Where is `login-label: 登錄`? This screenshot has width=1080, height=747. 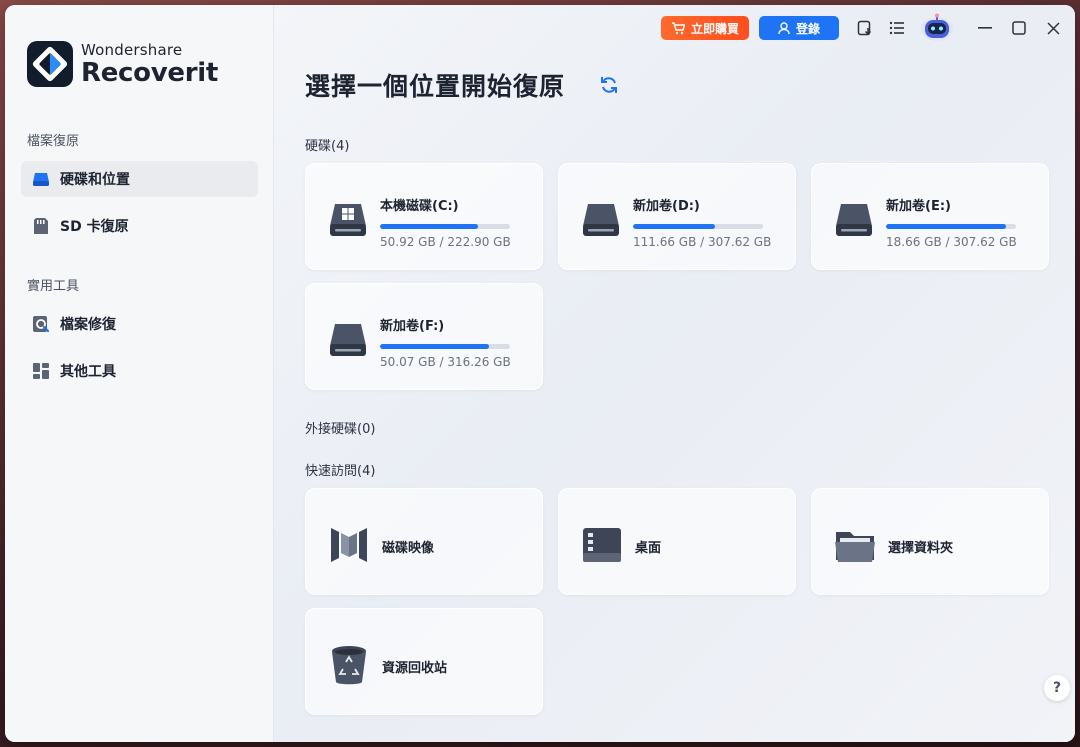 login-label: 登錄 is located at coordinates (807, 28).